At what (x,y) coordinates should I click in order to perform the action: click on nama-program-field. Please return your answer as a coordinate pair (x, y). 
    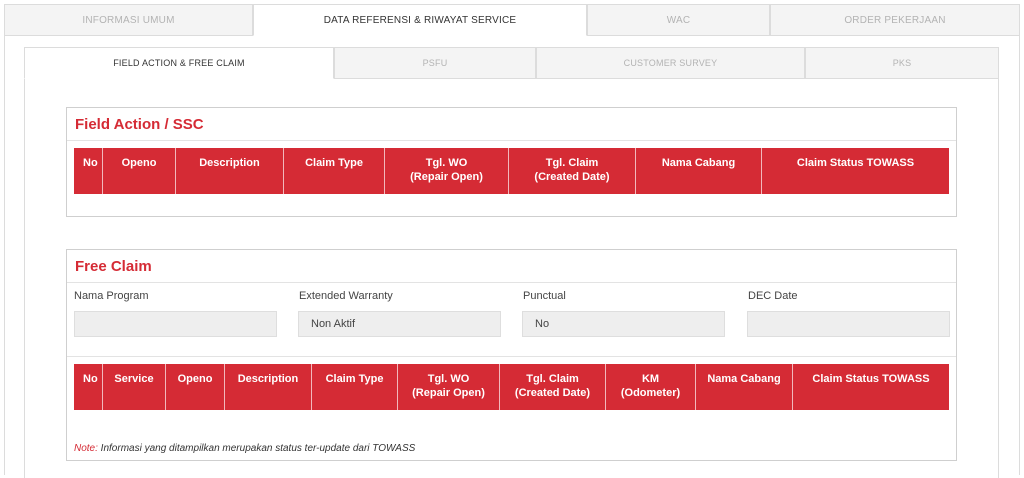
    Looking at the image, I should click on (175, 324).